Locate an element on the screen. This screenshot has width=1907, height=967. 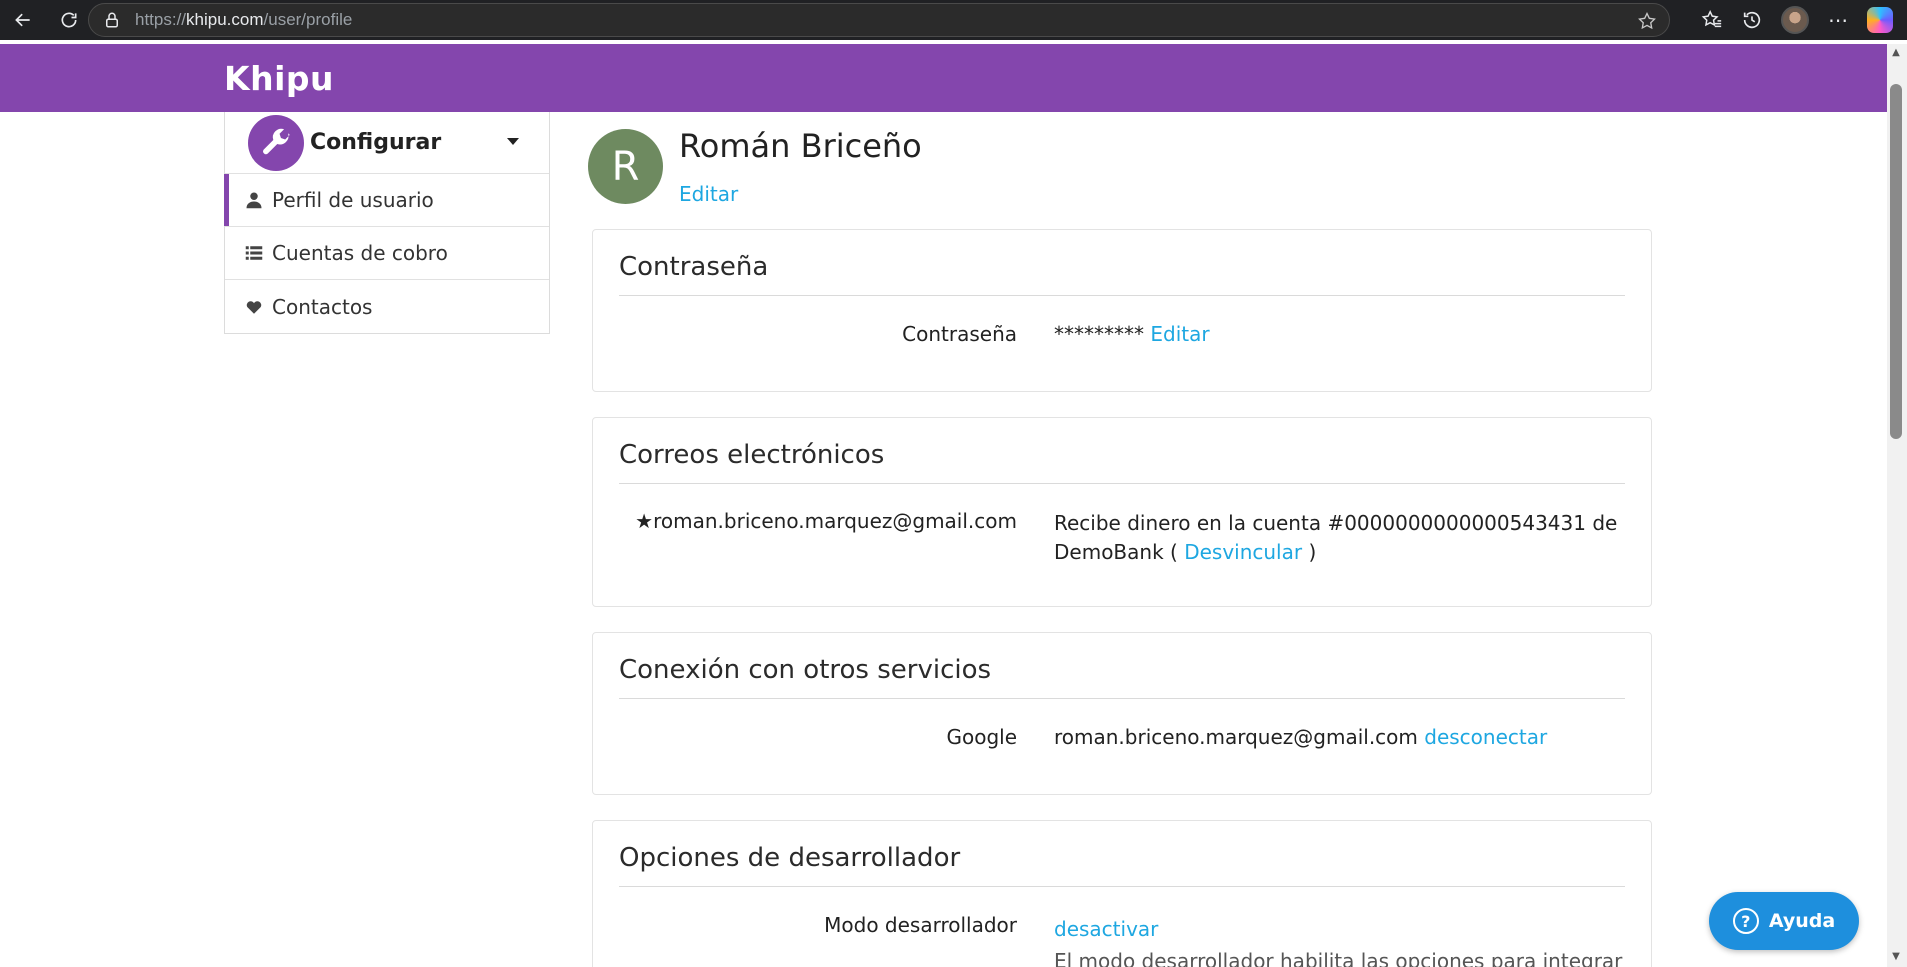
emails-section-title: Correos electrónicos is located at coordinates (752, 455).